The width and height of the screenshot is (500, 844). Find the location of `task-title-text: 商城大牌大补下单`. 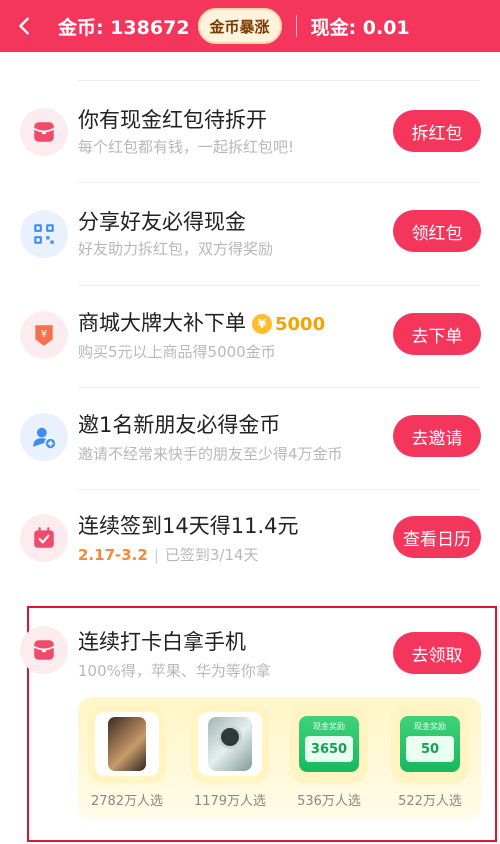

task-title-text: 商城大牌大补下单 is located at coordinates (162, 323).